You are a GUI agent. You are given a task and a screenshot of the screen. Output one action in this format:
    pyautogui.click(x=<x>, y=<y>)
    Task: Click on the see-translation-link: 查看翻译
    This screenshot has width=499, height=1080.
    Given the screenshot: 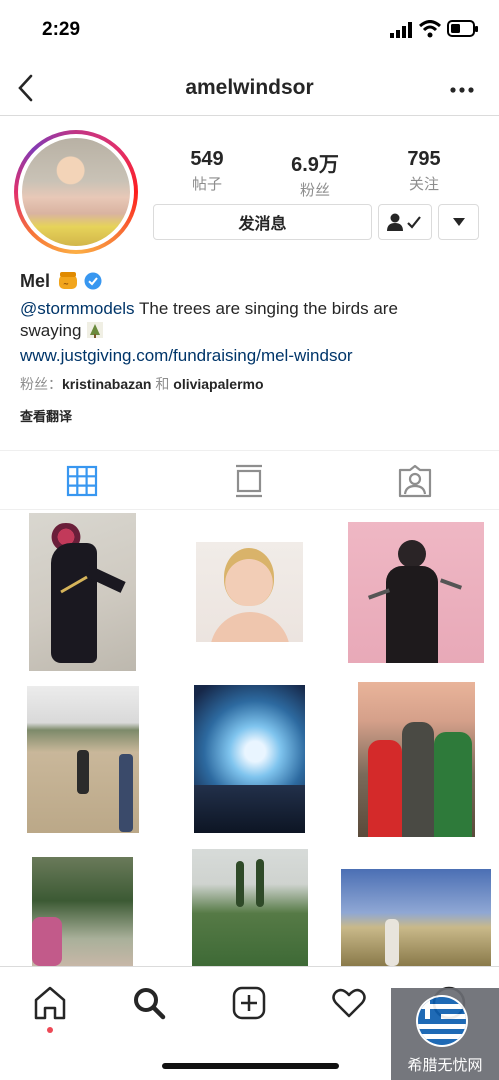 What is the action you would take?
    pyautogui.click(x=46, y=417)
    